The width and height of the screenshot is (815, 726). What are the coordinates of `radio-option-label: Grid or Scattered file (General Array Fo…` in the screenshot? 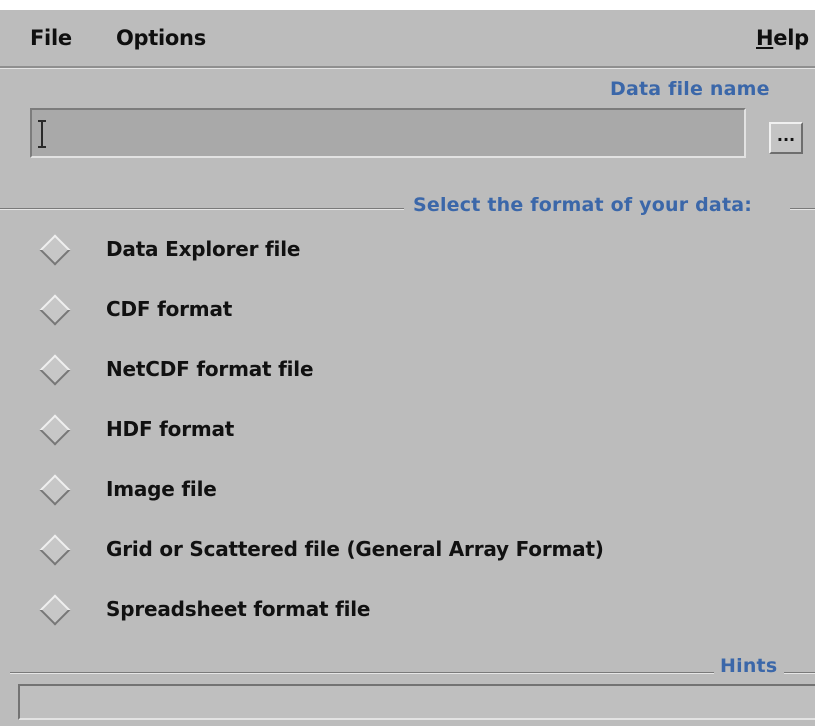 It's located at (355, 549).